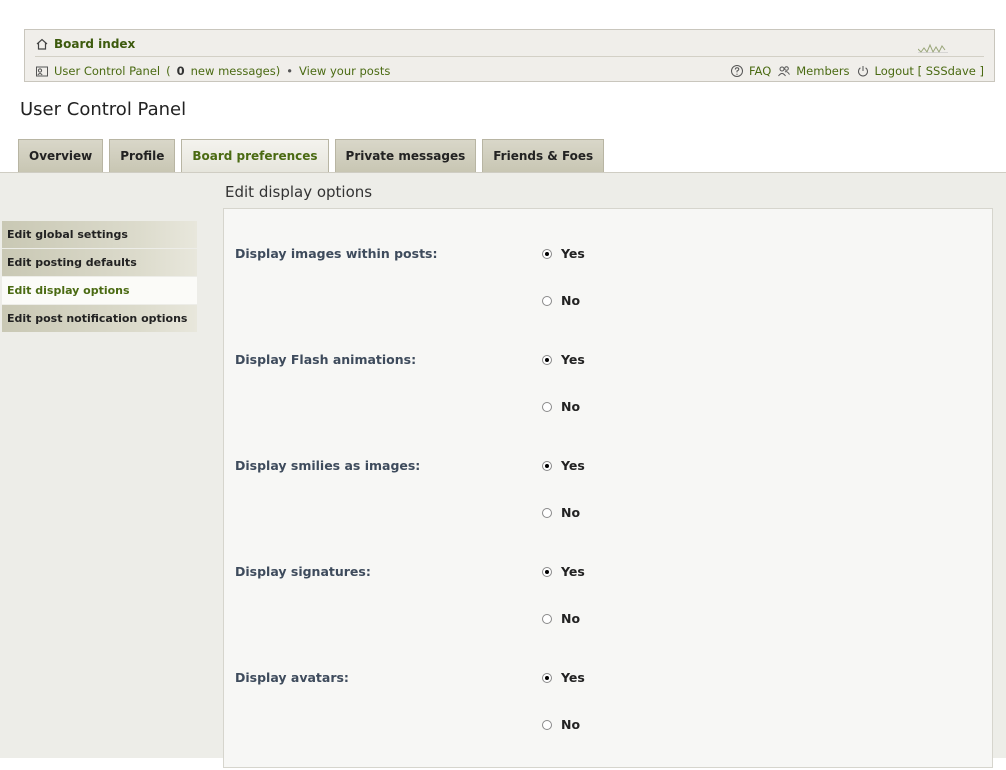 This screenshot has height=770, width=1006. I want to click on logout-link: Logout [ SSSdave ], so click(929, 71).